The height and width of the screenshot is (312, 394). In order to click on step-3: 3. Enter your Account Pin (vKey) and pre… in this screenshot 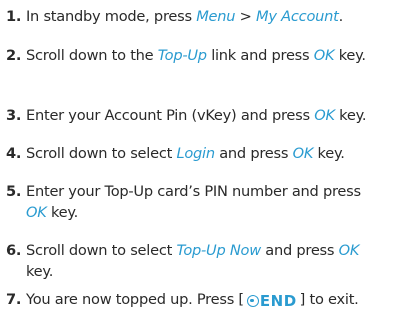, I will do `click(190, 115)`.